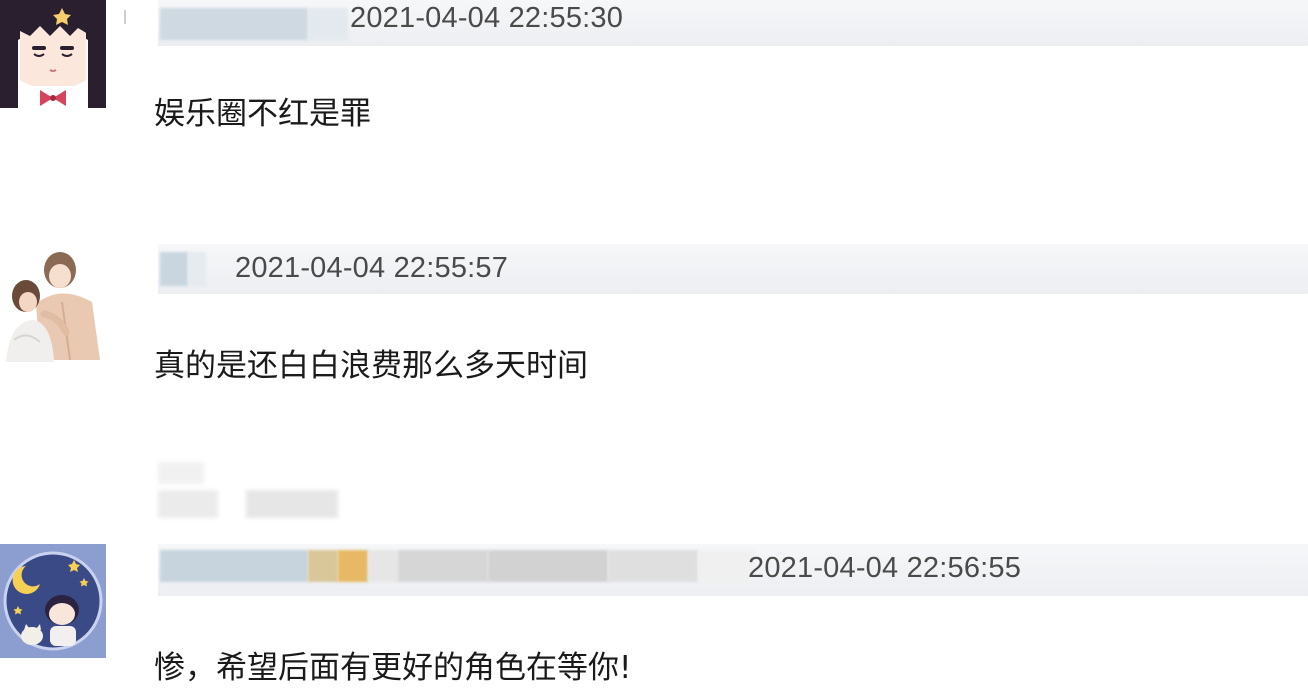 Image resolution: width=1308 pixels, height=690 pixels. What do you see at coordinates (885, 568) in the screenshot?
I see `comment-timestamp: 2021-04-04 22:56:55` at bounding box center [885, 568].